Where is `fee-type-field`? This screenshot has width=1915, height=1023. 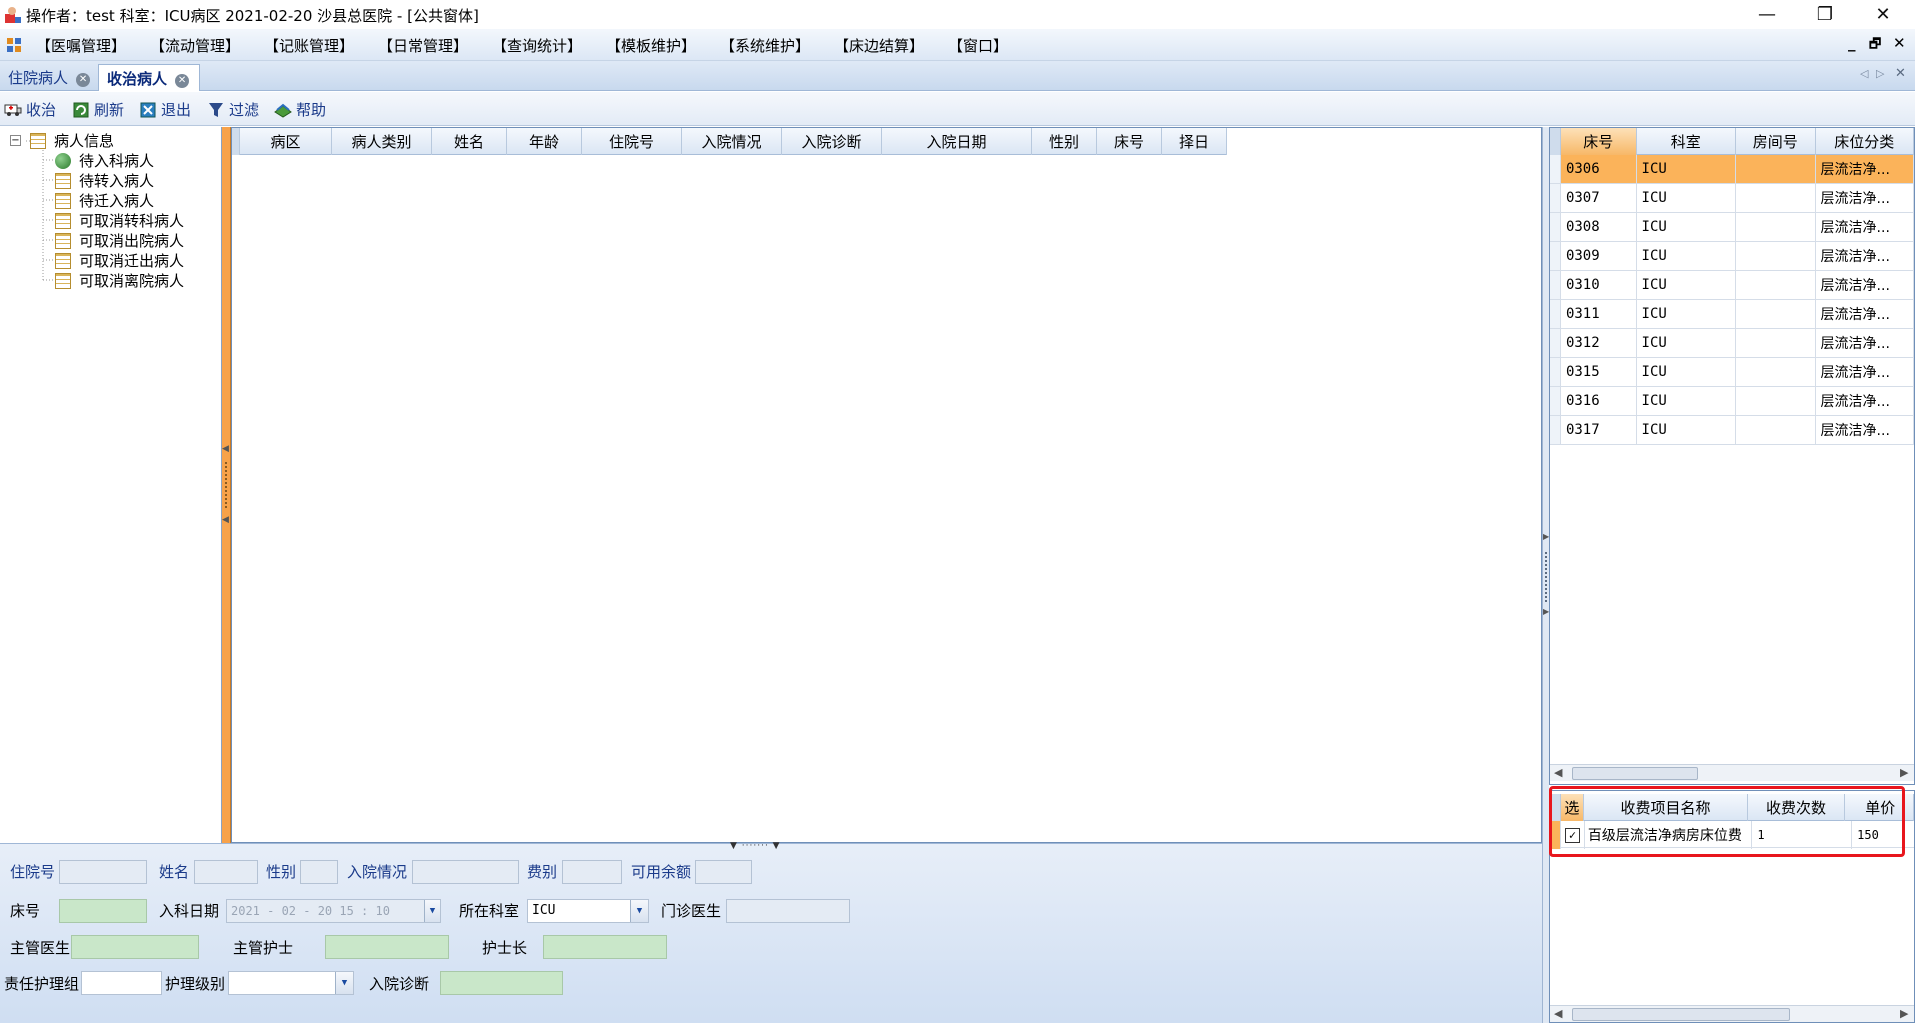 fee-type-field is located at coordinates (592, 872).